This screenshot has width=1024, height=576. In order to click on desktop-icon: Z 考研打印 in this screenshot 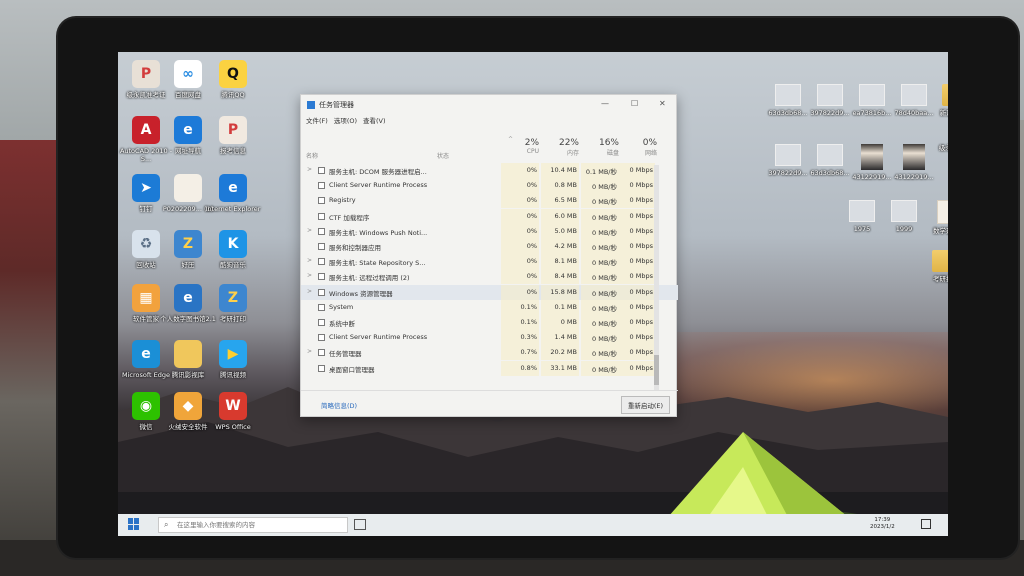, I will do `click(233, 303)`.